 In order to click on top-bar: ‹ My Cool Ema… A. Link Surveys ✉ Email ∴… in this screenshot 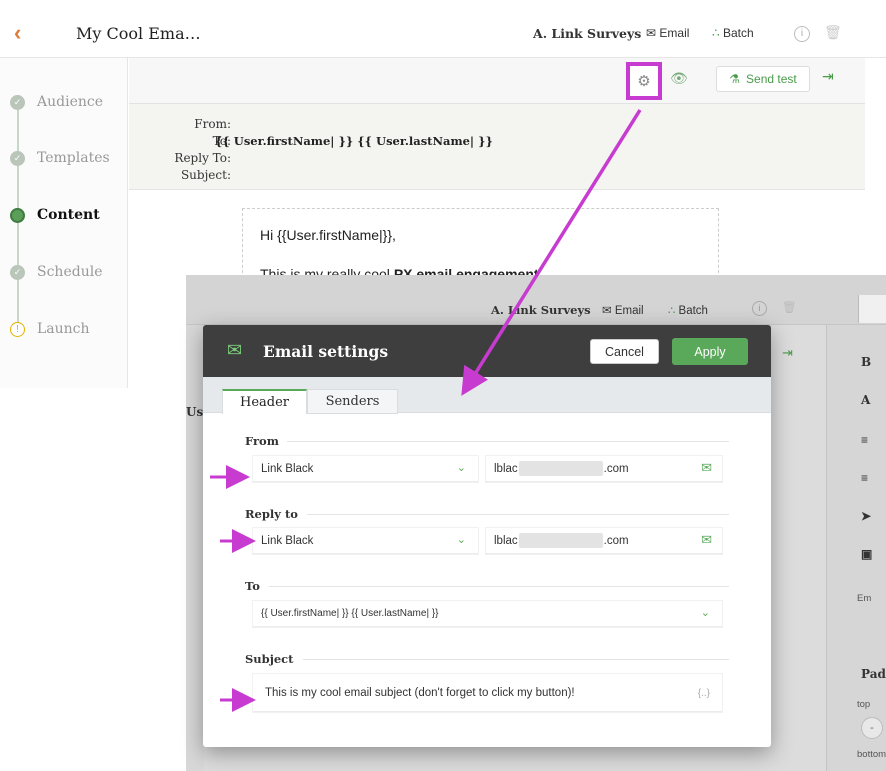, I will do `click(443, 34)`.